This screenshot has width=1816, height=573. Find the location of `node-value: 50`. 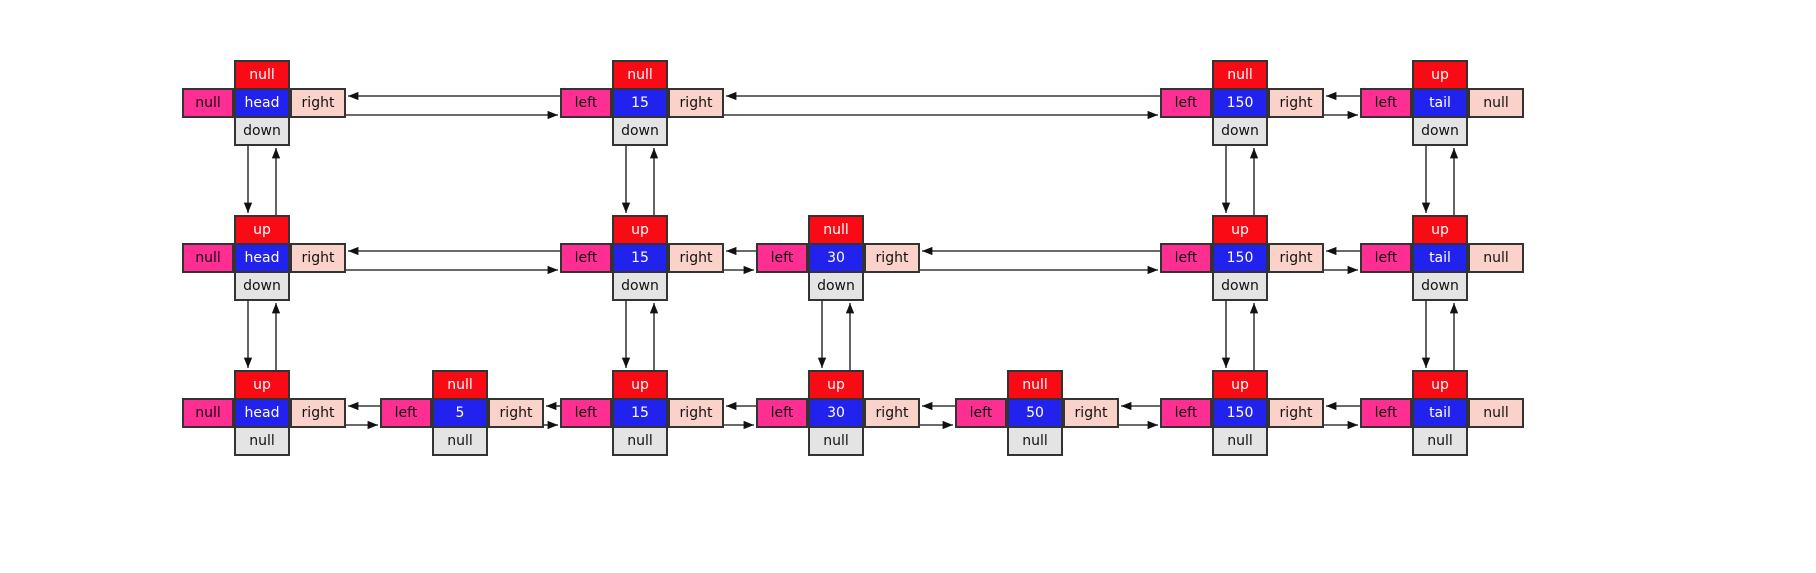

node-value: 50 is located at coordinates (1035, 413).